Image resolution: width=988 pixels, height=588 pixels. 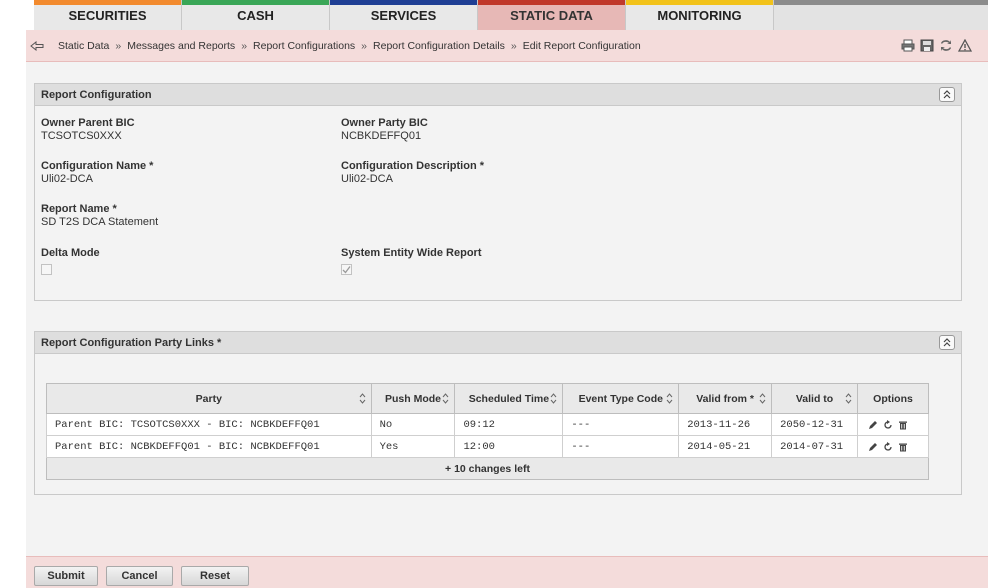 I want to click on column-header-push-mode: Push Mode, so click(x=413, y=398).